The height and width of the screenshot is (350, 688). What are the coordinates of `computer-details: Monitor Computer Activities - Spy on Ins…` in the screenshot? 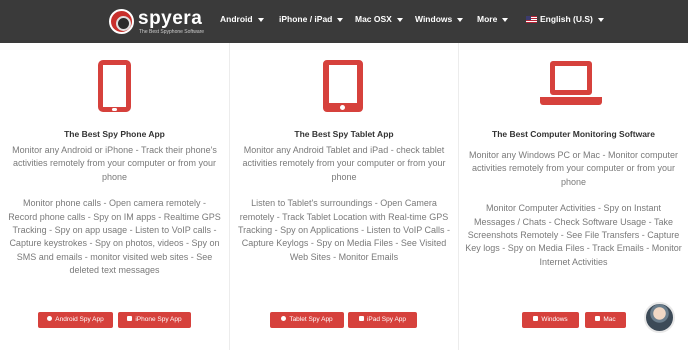 It's located at (573, 235).